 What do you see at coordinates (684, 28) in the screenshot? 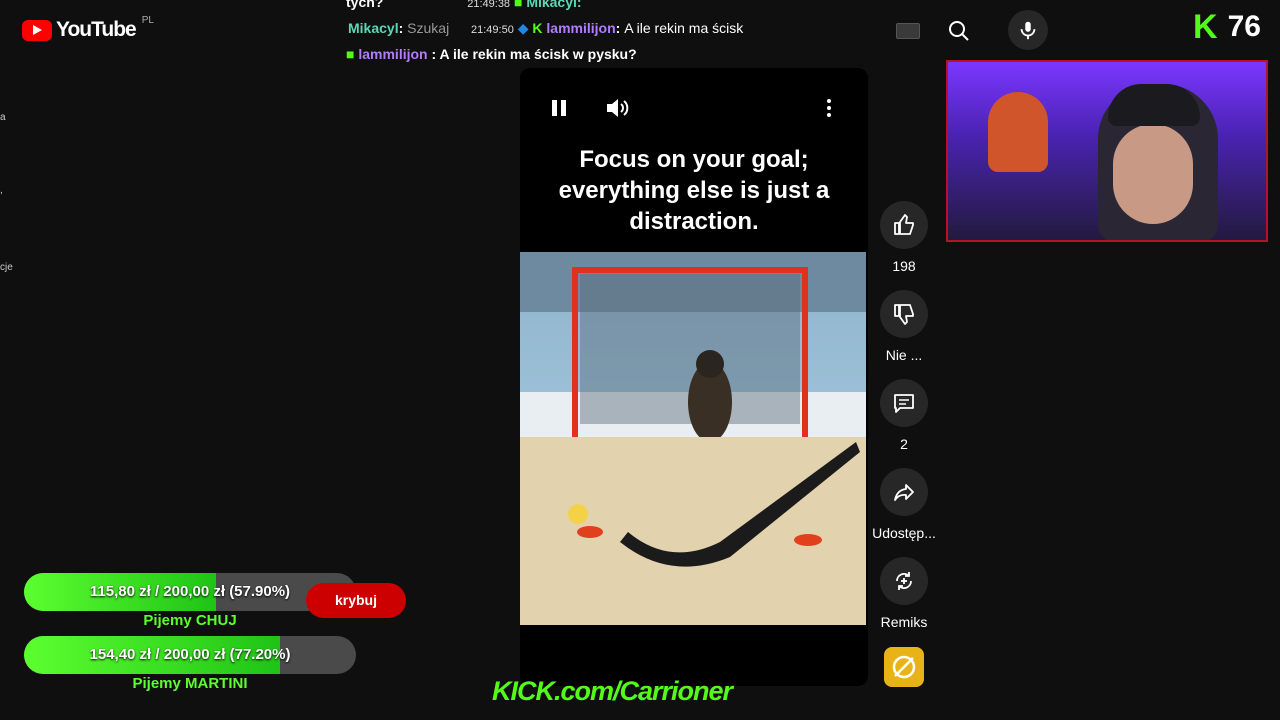
I see `chat-text: A ile rekin ma ścisk` at bounding box center [684, 28].